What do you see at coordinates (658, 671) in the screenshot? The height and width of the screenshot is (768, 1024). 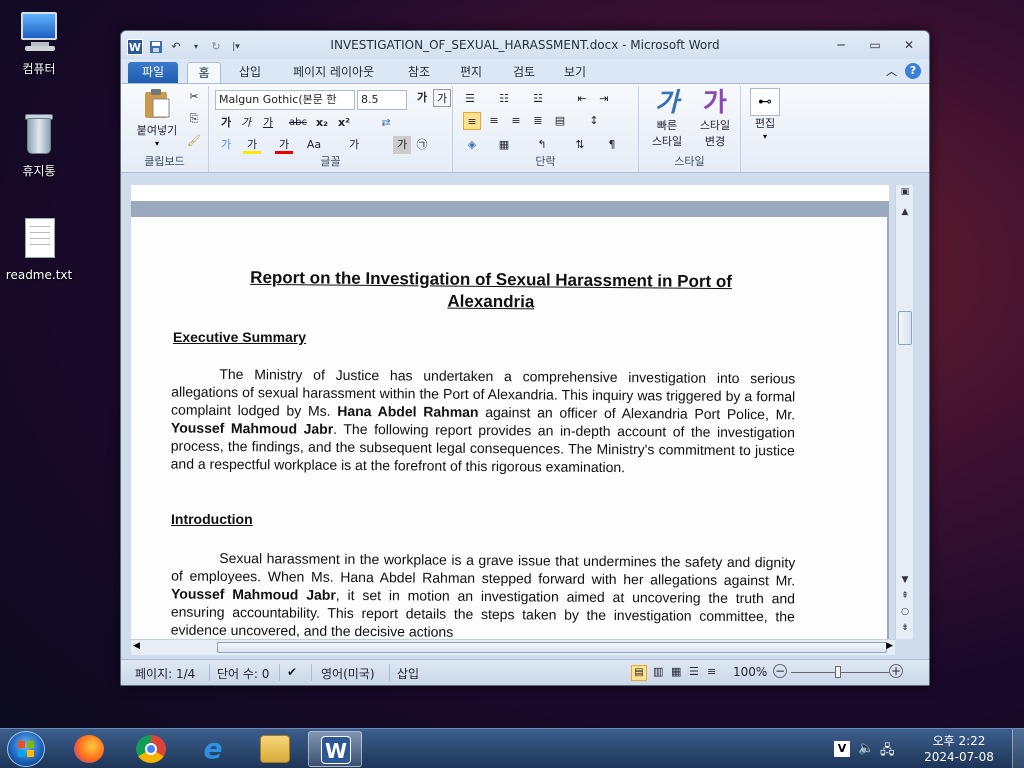 I see `full-screen-reading-icon: ▥` at bounding box center [658, 671].